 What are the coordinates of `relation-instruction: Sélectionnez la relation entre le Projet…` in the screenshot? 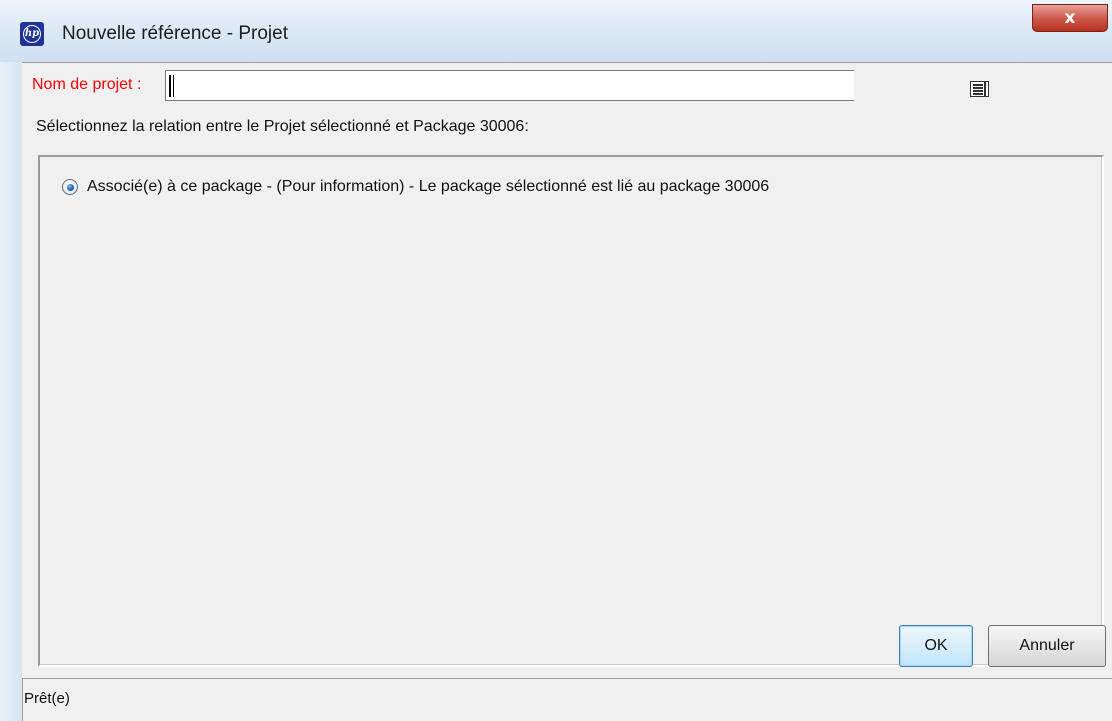 It's located at (282, 126).